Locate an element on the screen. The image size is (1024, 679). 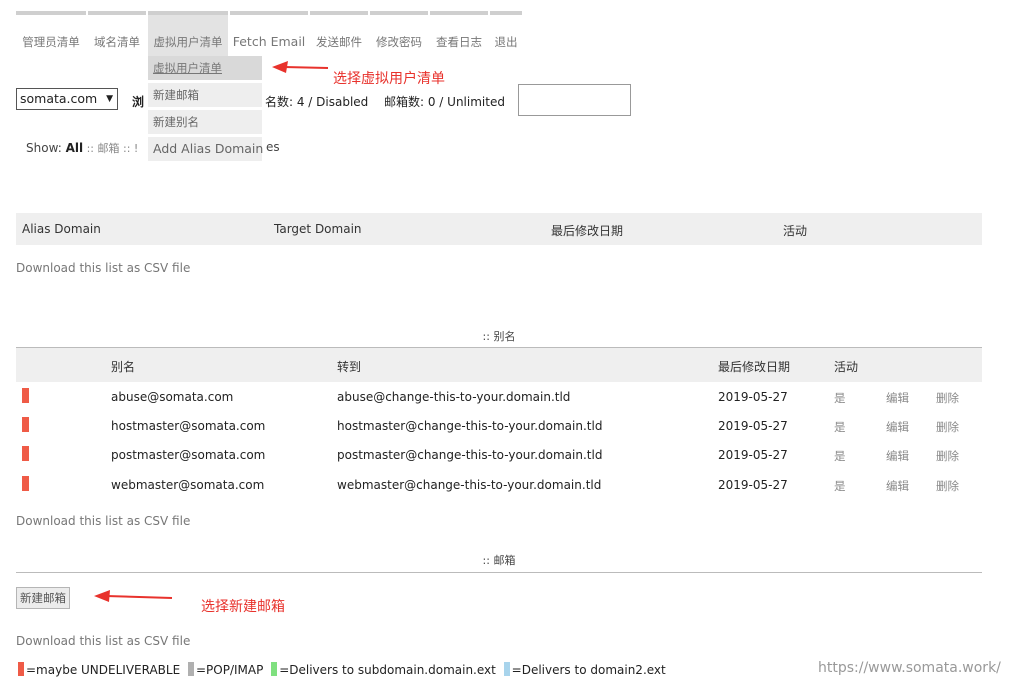
filter-mailbox: :: 邮箱 :: ! is located at coordinates (111, 148).